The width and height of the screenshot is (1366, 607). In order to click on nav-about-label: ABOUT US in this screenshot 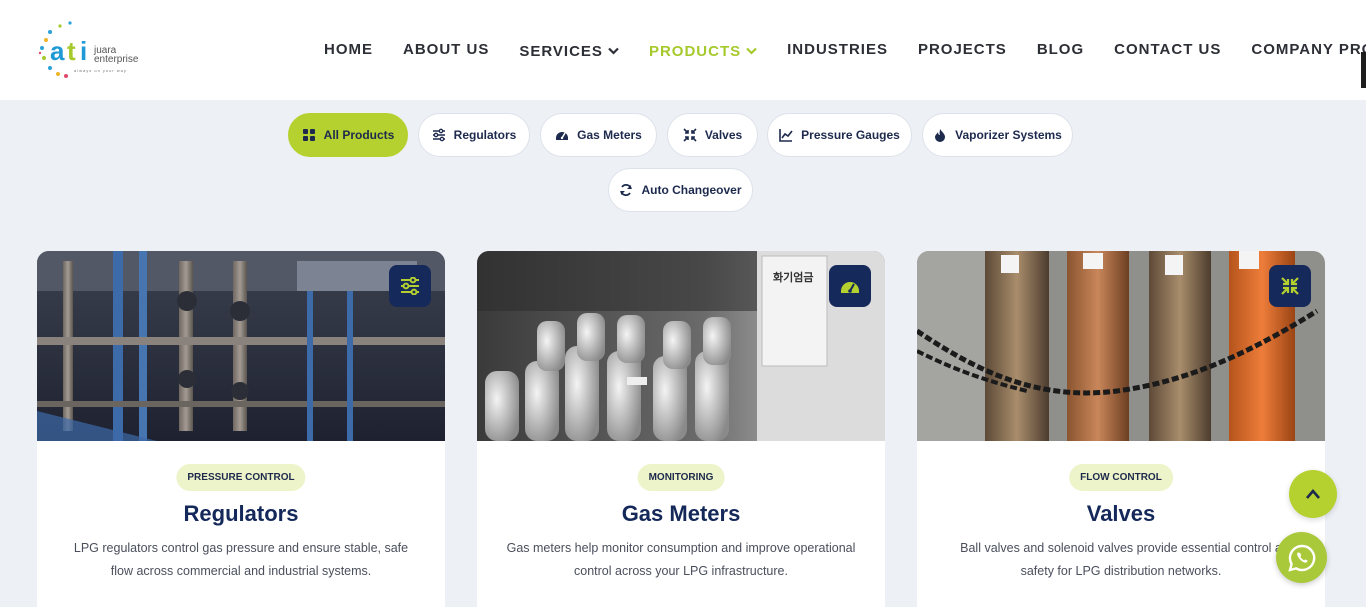, I will do `click(446, 49)`.